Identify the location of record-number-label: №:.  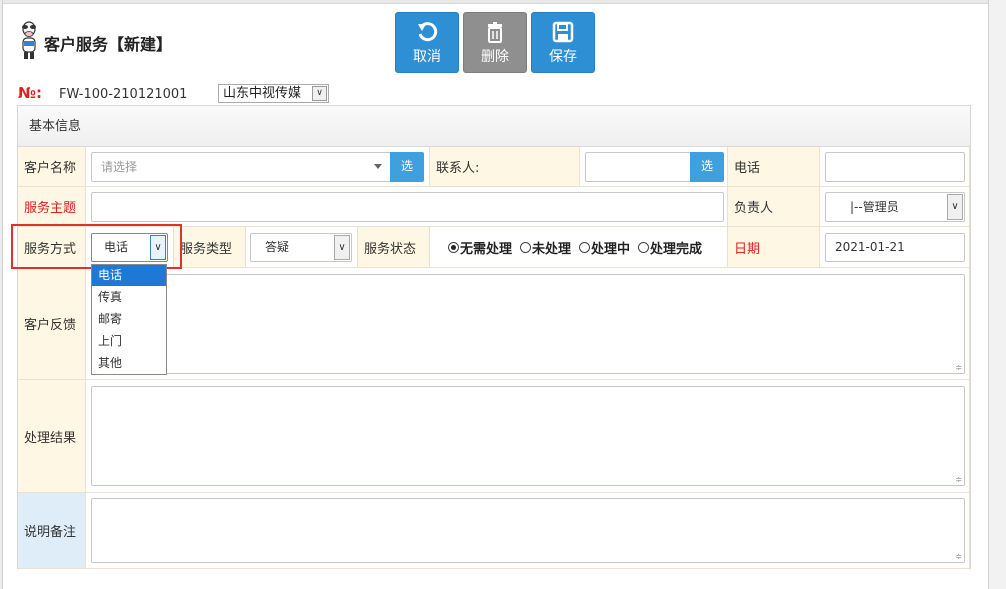
(30, 93).